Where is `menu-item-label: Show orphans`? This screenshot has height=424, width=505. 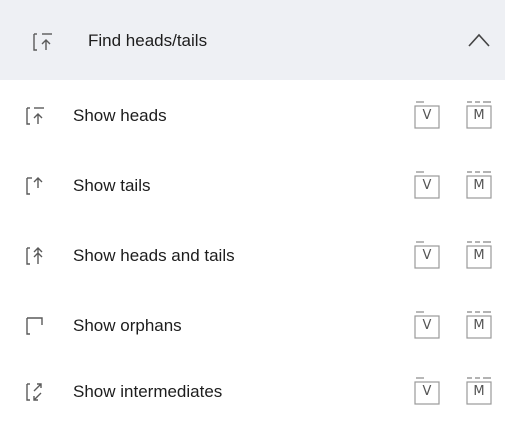
menu-item-label: Show orphans is located at coordinates (127, 325).